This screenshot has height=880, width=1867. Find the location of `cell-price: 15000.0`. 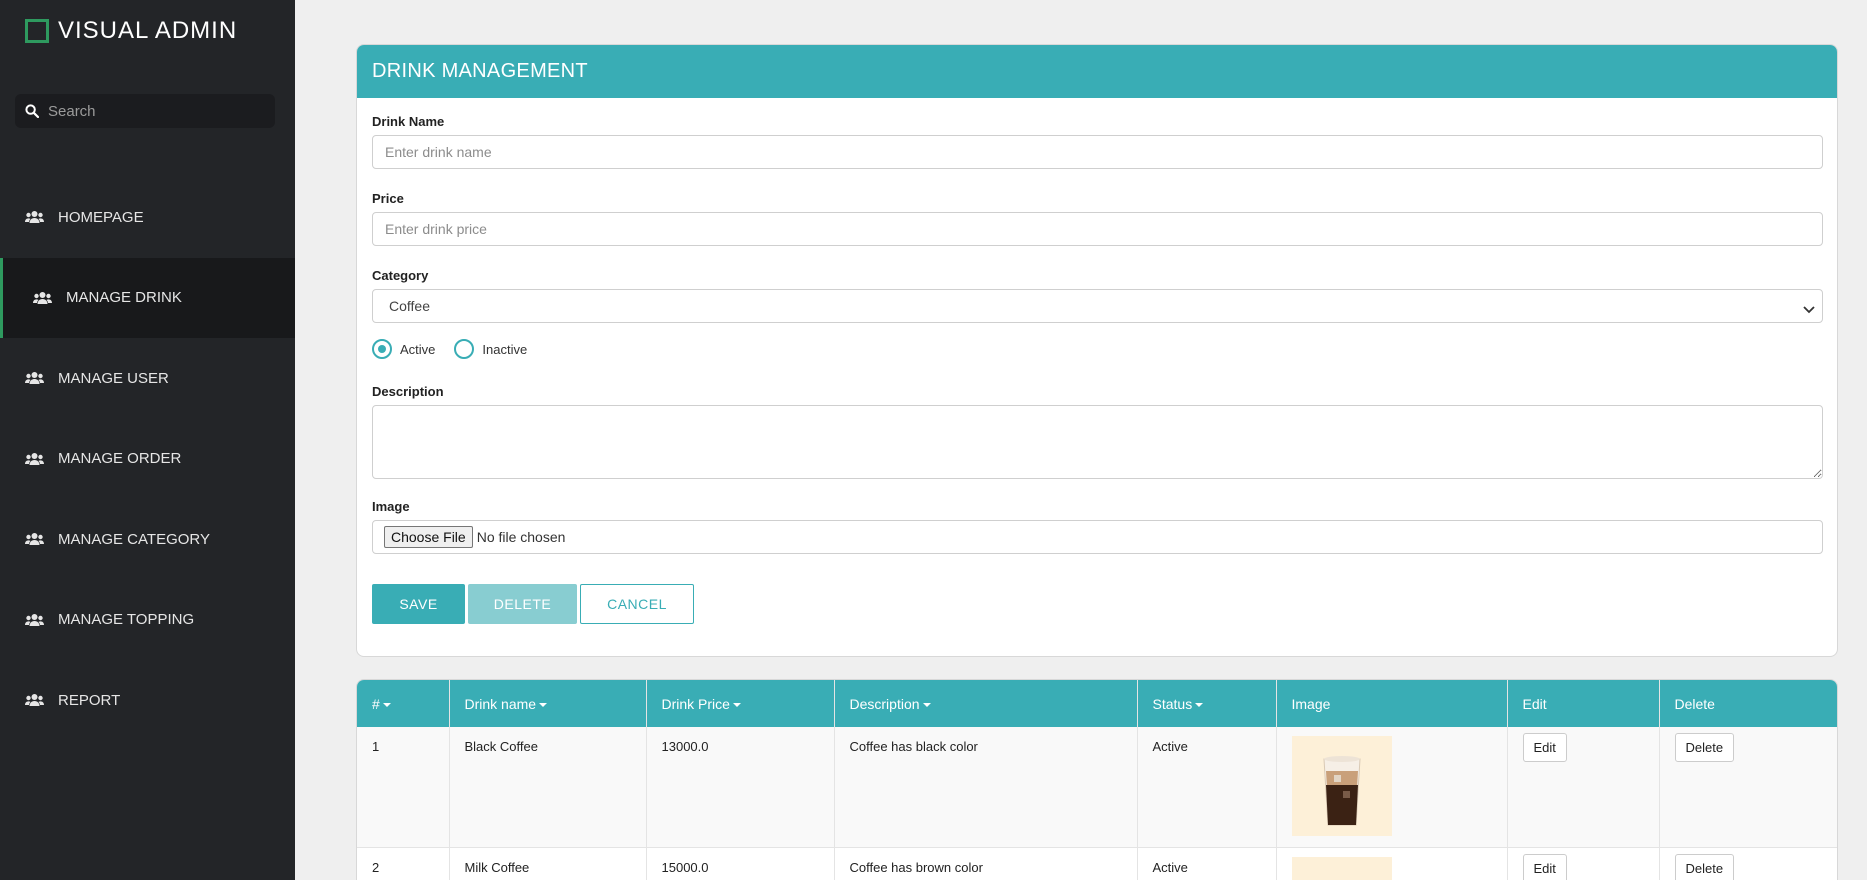

cell-price: 15000.0 is located at coordinates (740, 863).